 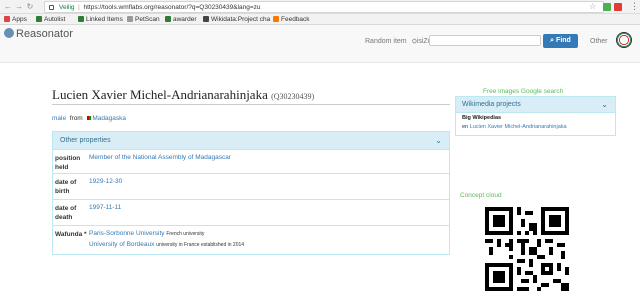 I want to click on random-item-link: Random item, so click(x=386, y=41).